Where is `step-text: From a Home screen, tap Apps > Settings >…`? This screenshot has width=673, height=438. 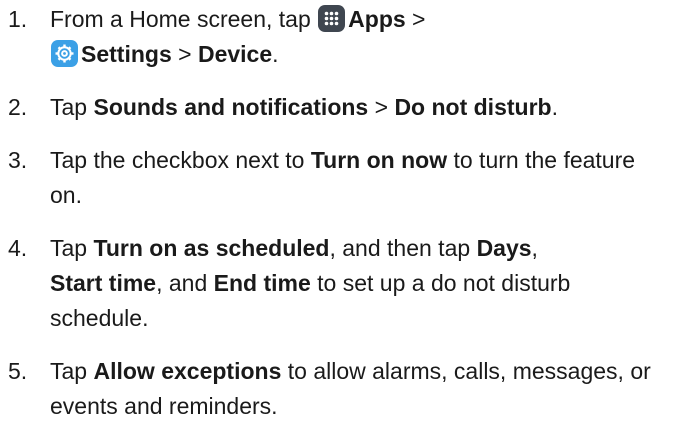
step-text: From a Home screen, tap Apps > Settings >… is located at coordinates (238, 36).